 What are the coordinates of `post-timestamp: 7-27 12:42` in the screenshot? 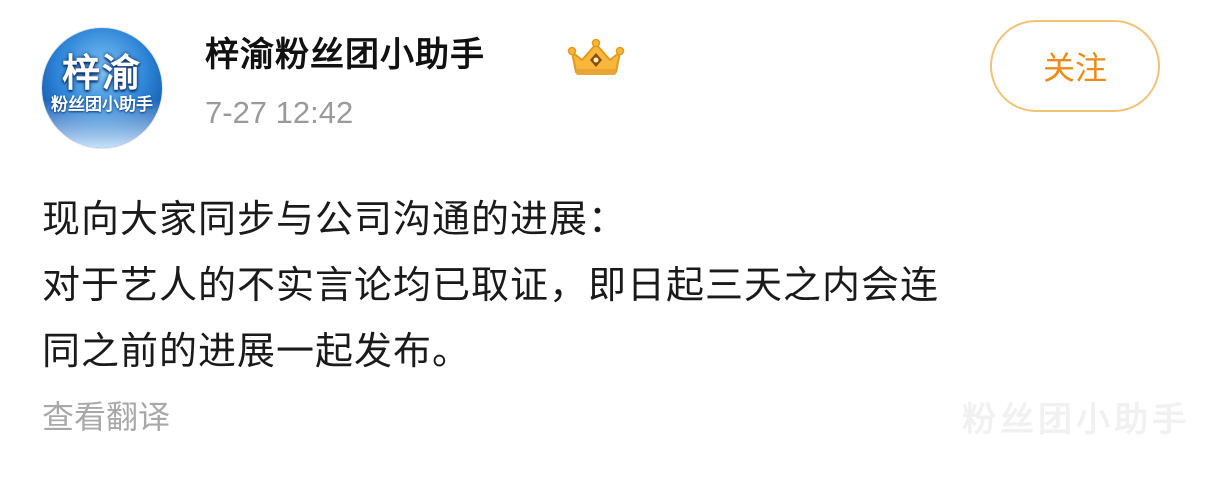 It's located at (279, 112).